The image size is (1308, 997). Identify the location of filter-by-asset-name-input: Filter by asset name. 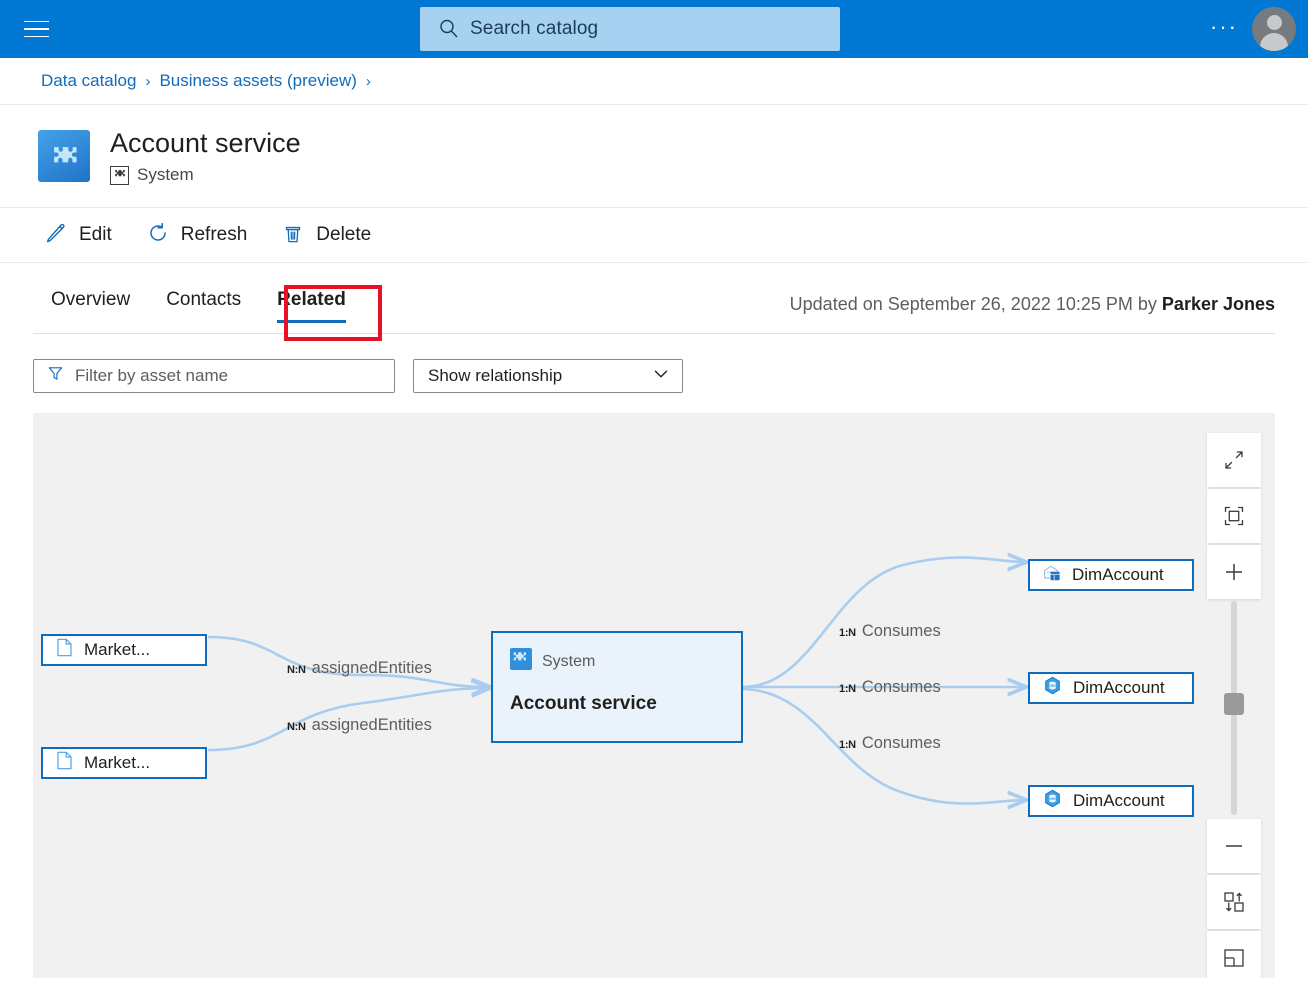
(214, 376).